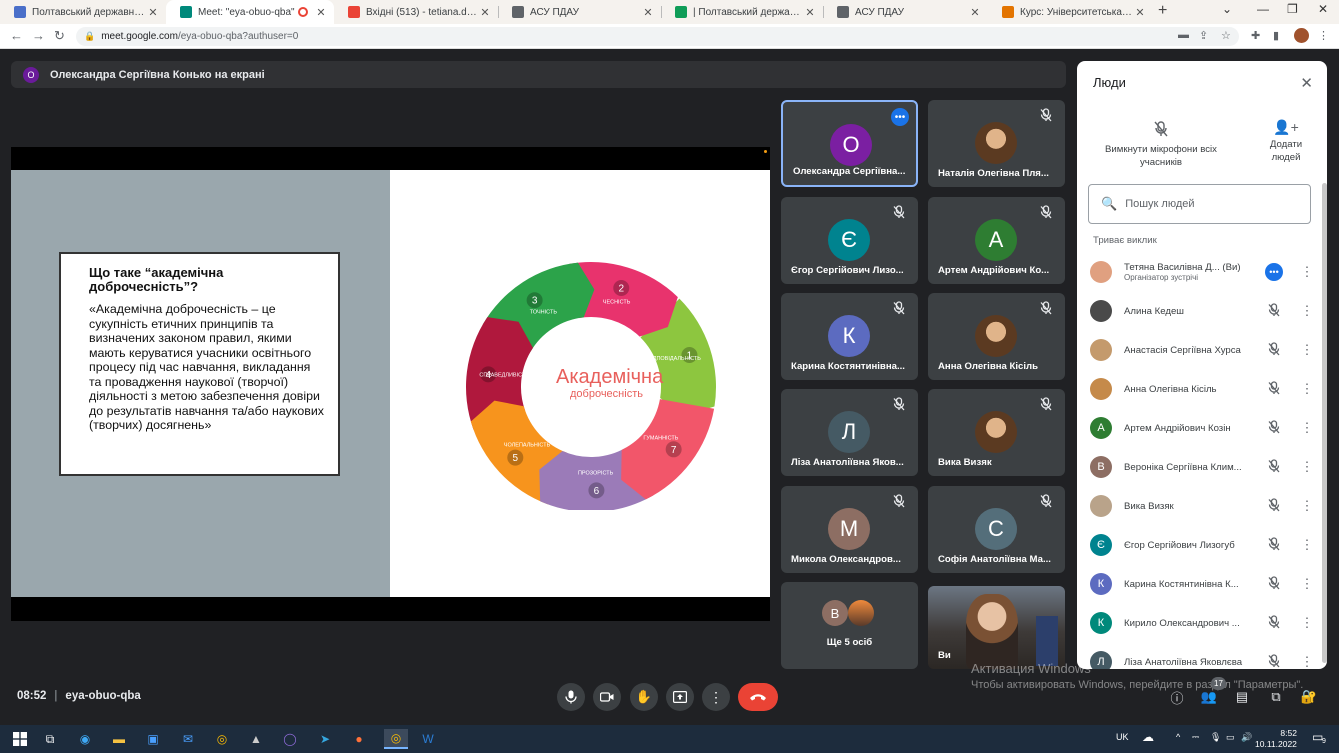 This screenshot has width=1339, height=753. I want to click on volume-icon: 🔊, so click(1246, 737).